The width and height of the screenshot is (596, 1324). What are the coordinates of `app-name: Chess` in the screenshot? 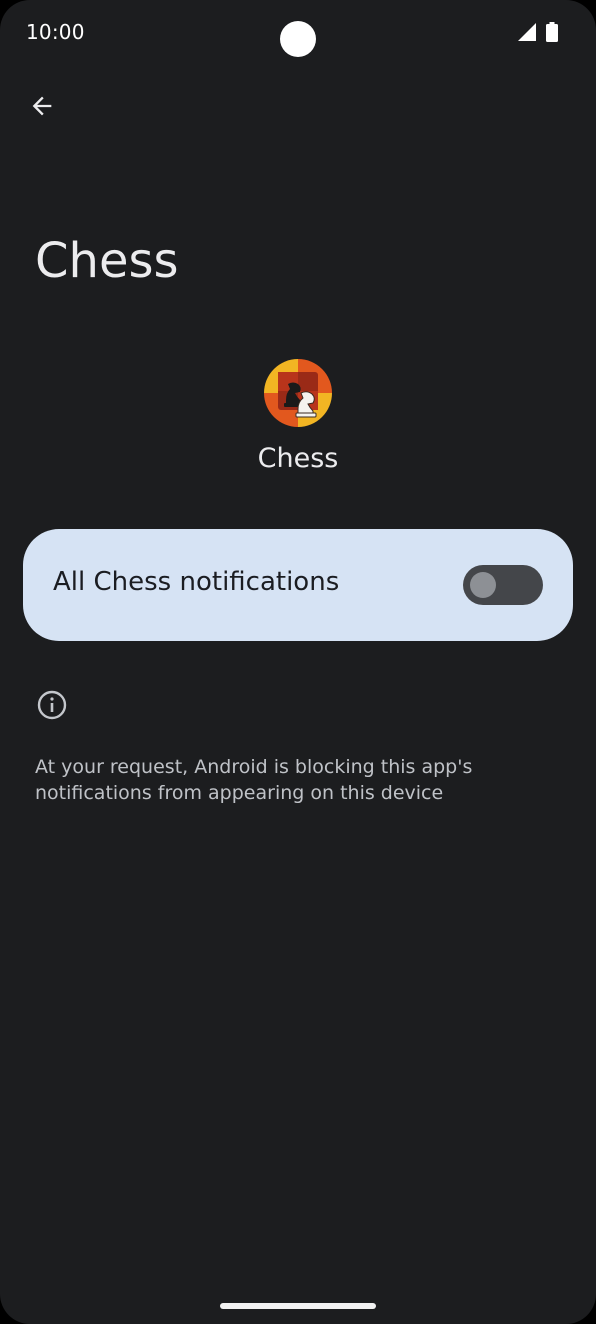 It's located at (298, 458).